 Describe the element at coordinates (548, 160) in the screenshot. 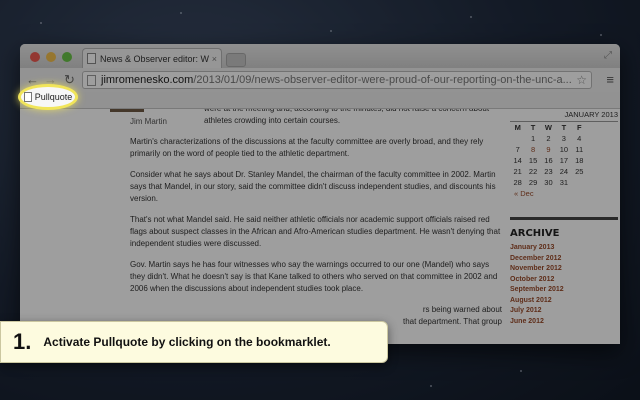

I see `calendar-day: 16` at that location.